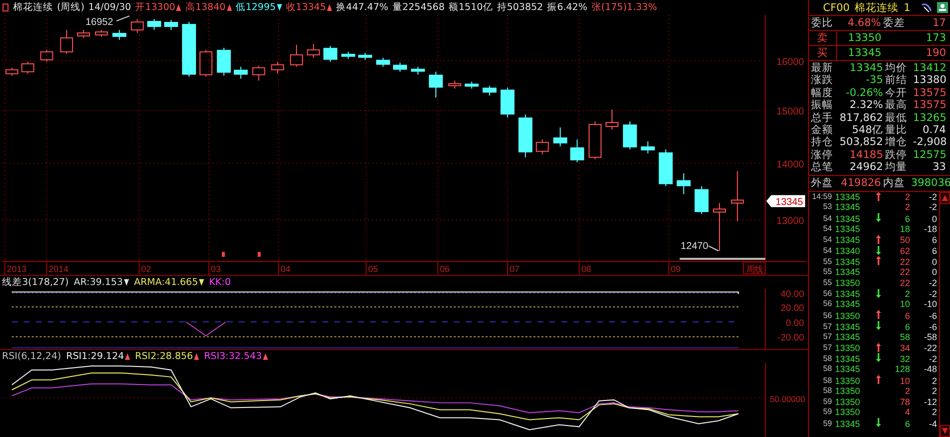  What do you see at coordinates (256, 7) in the screenshot?
I see `quote-field: 低12995` at bounding box center [256, 7].